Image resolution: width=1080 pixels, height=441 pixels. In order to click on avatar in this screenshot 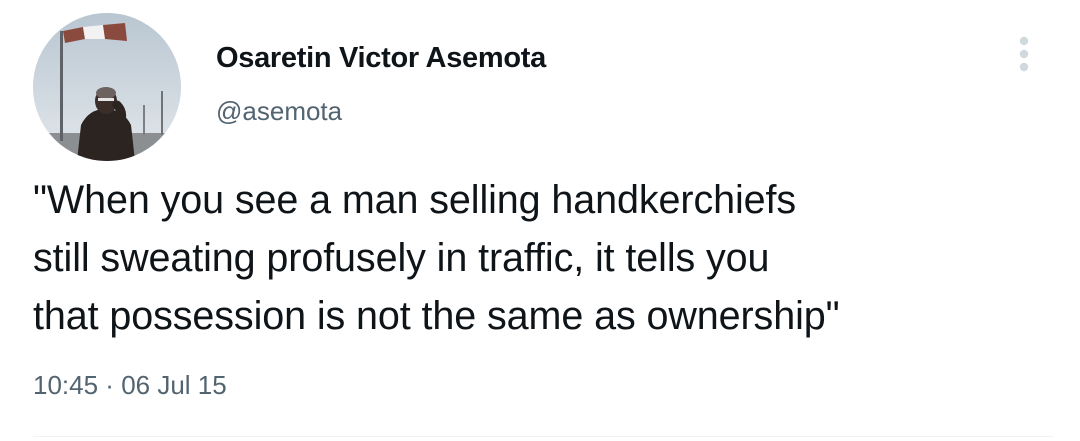, I will do `click(107, 87)`.